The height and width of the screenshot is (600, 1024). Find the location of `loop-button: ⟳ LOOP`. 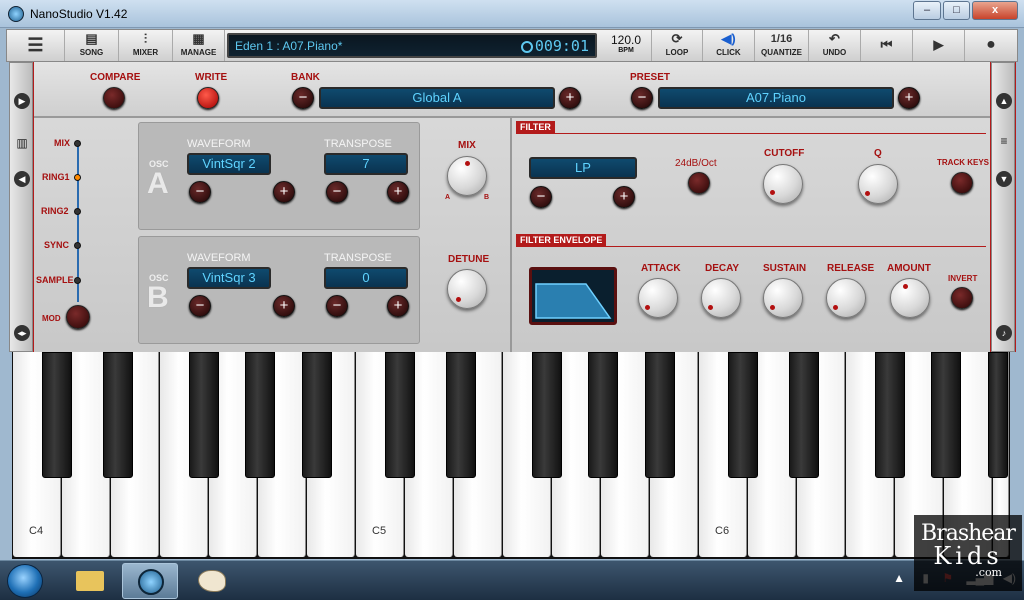

loop-button: ⟳ LOOP is located at coordinates (677, 45).